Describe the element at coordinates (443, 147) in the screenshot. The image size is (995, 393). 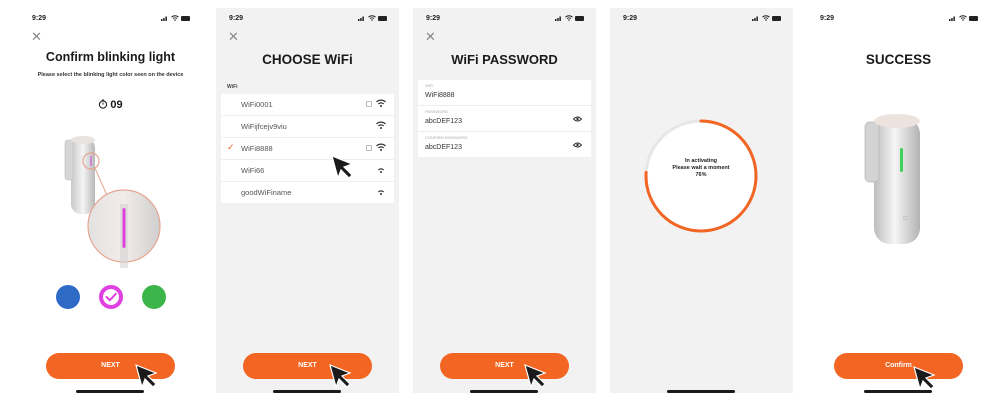
I see `confirm-password-value: abcDEF123` at that location.